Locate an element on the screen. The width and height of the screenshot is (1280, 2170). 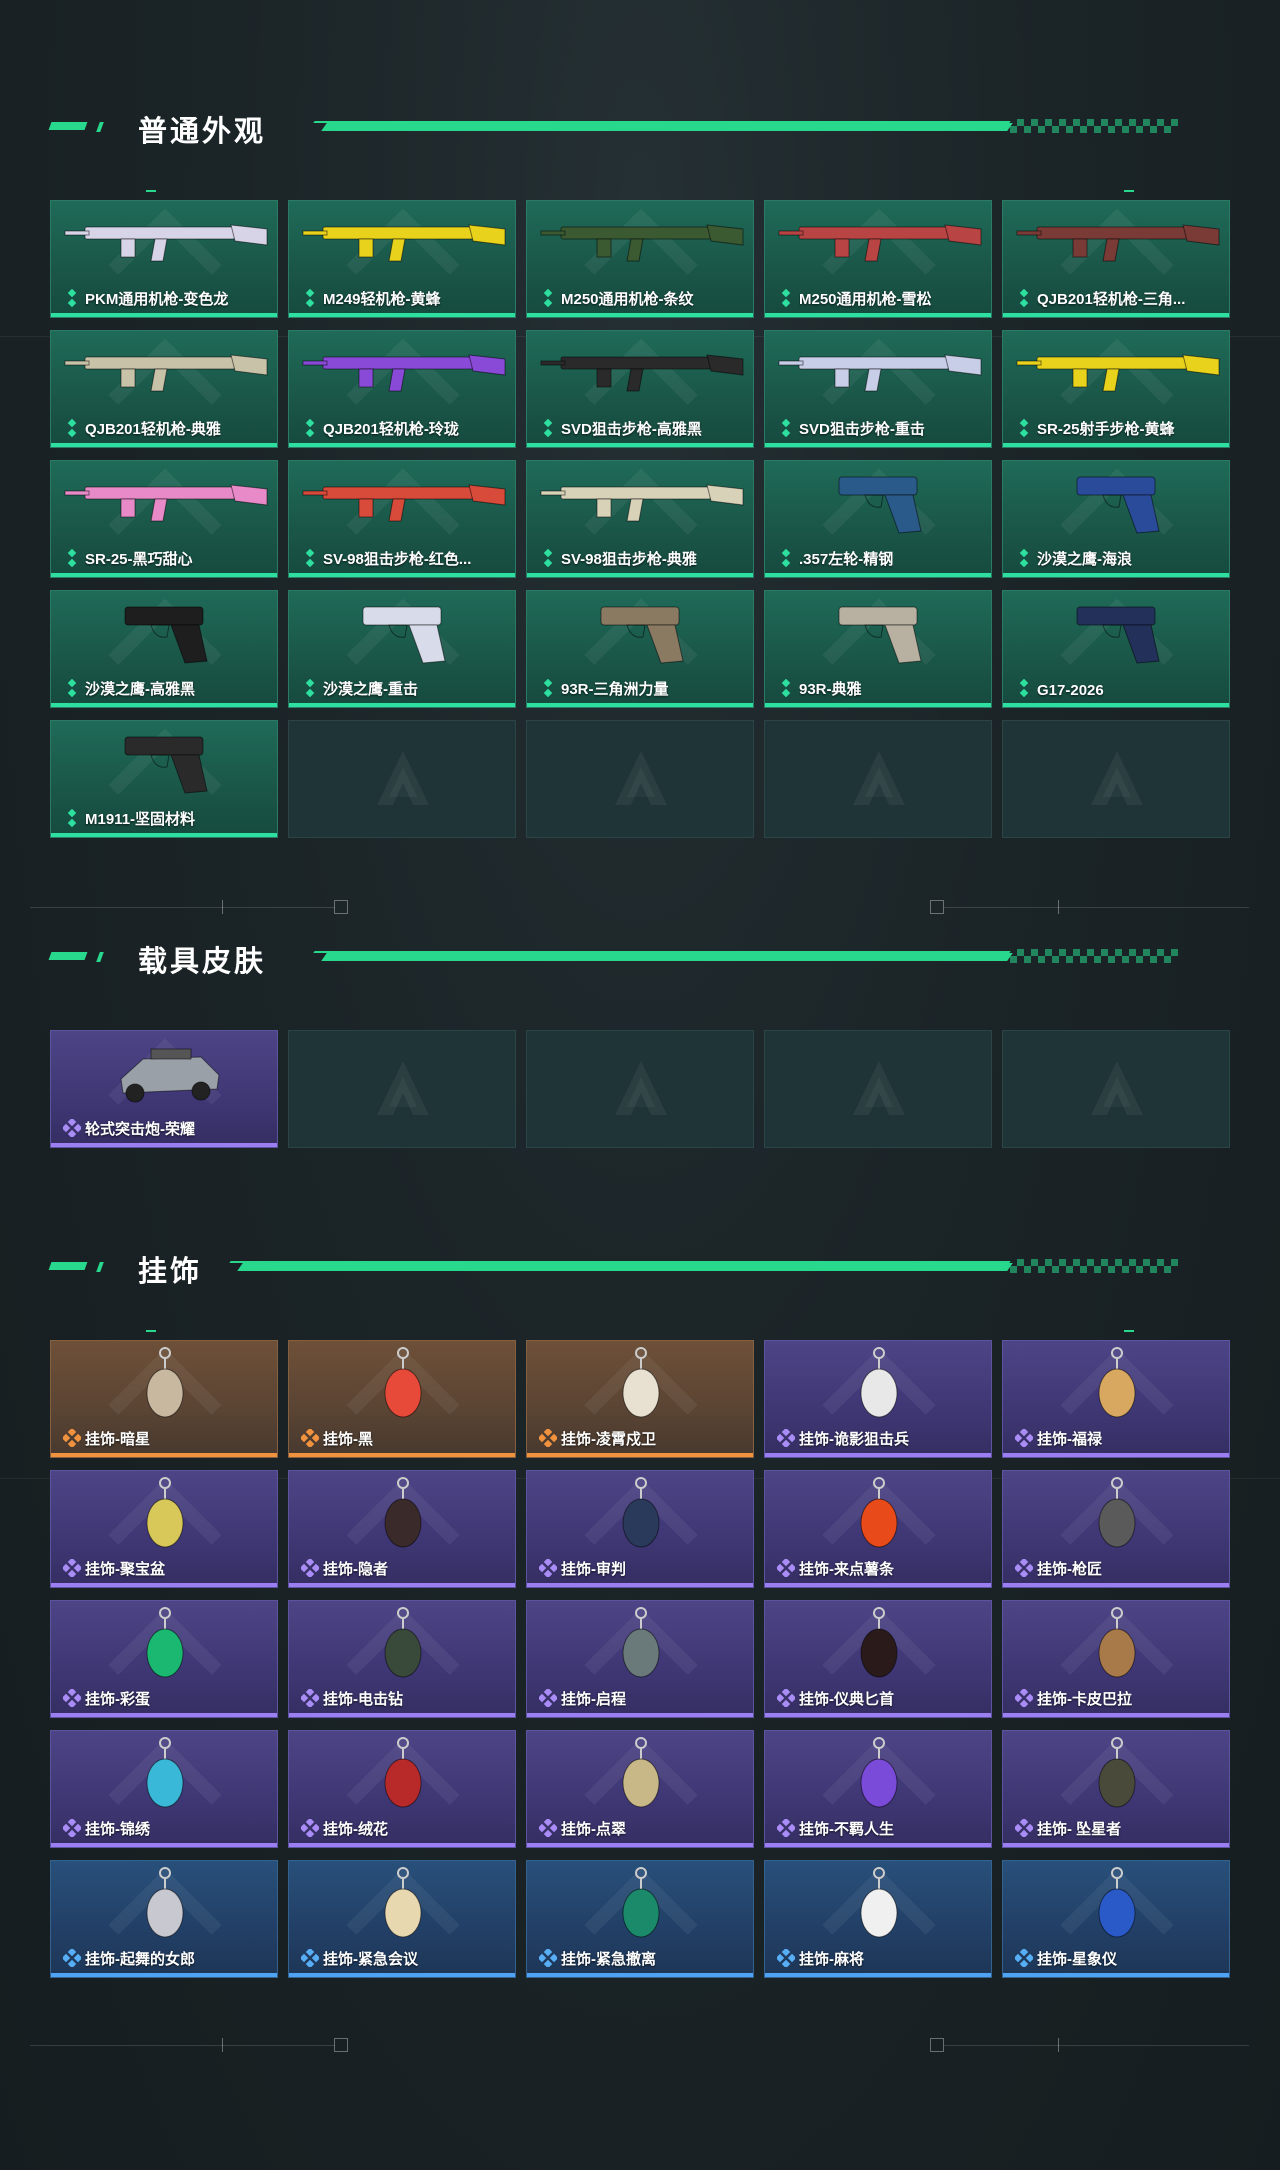
item-name: 挂饰-审判 is located at coordinates (593, 1569).